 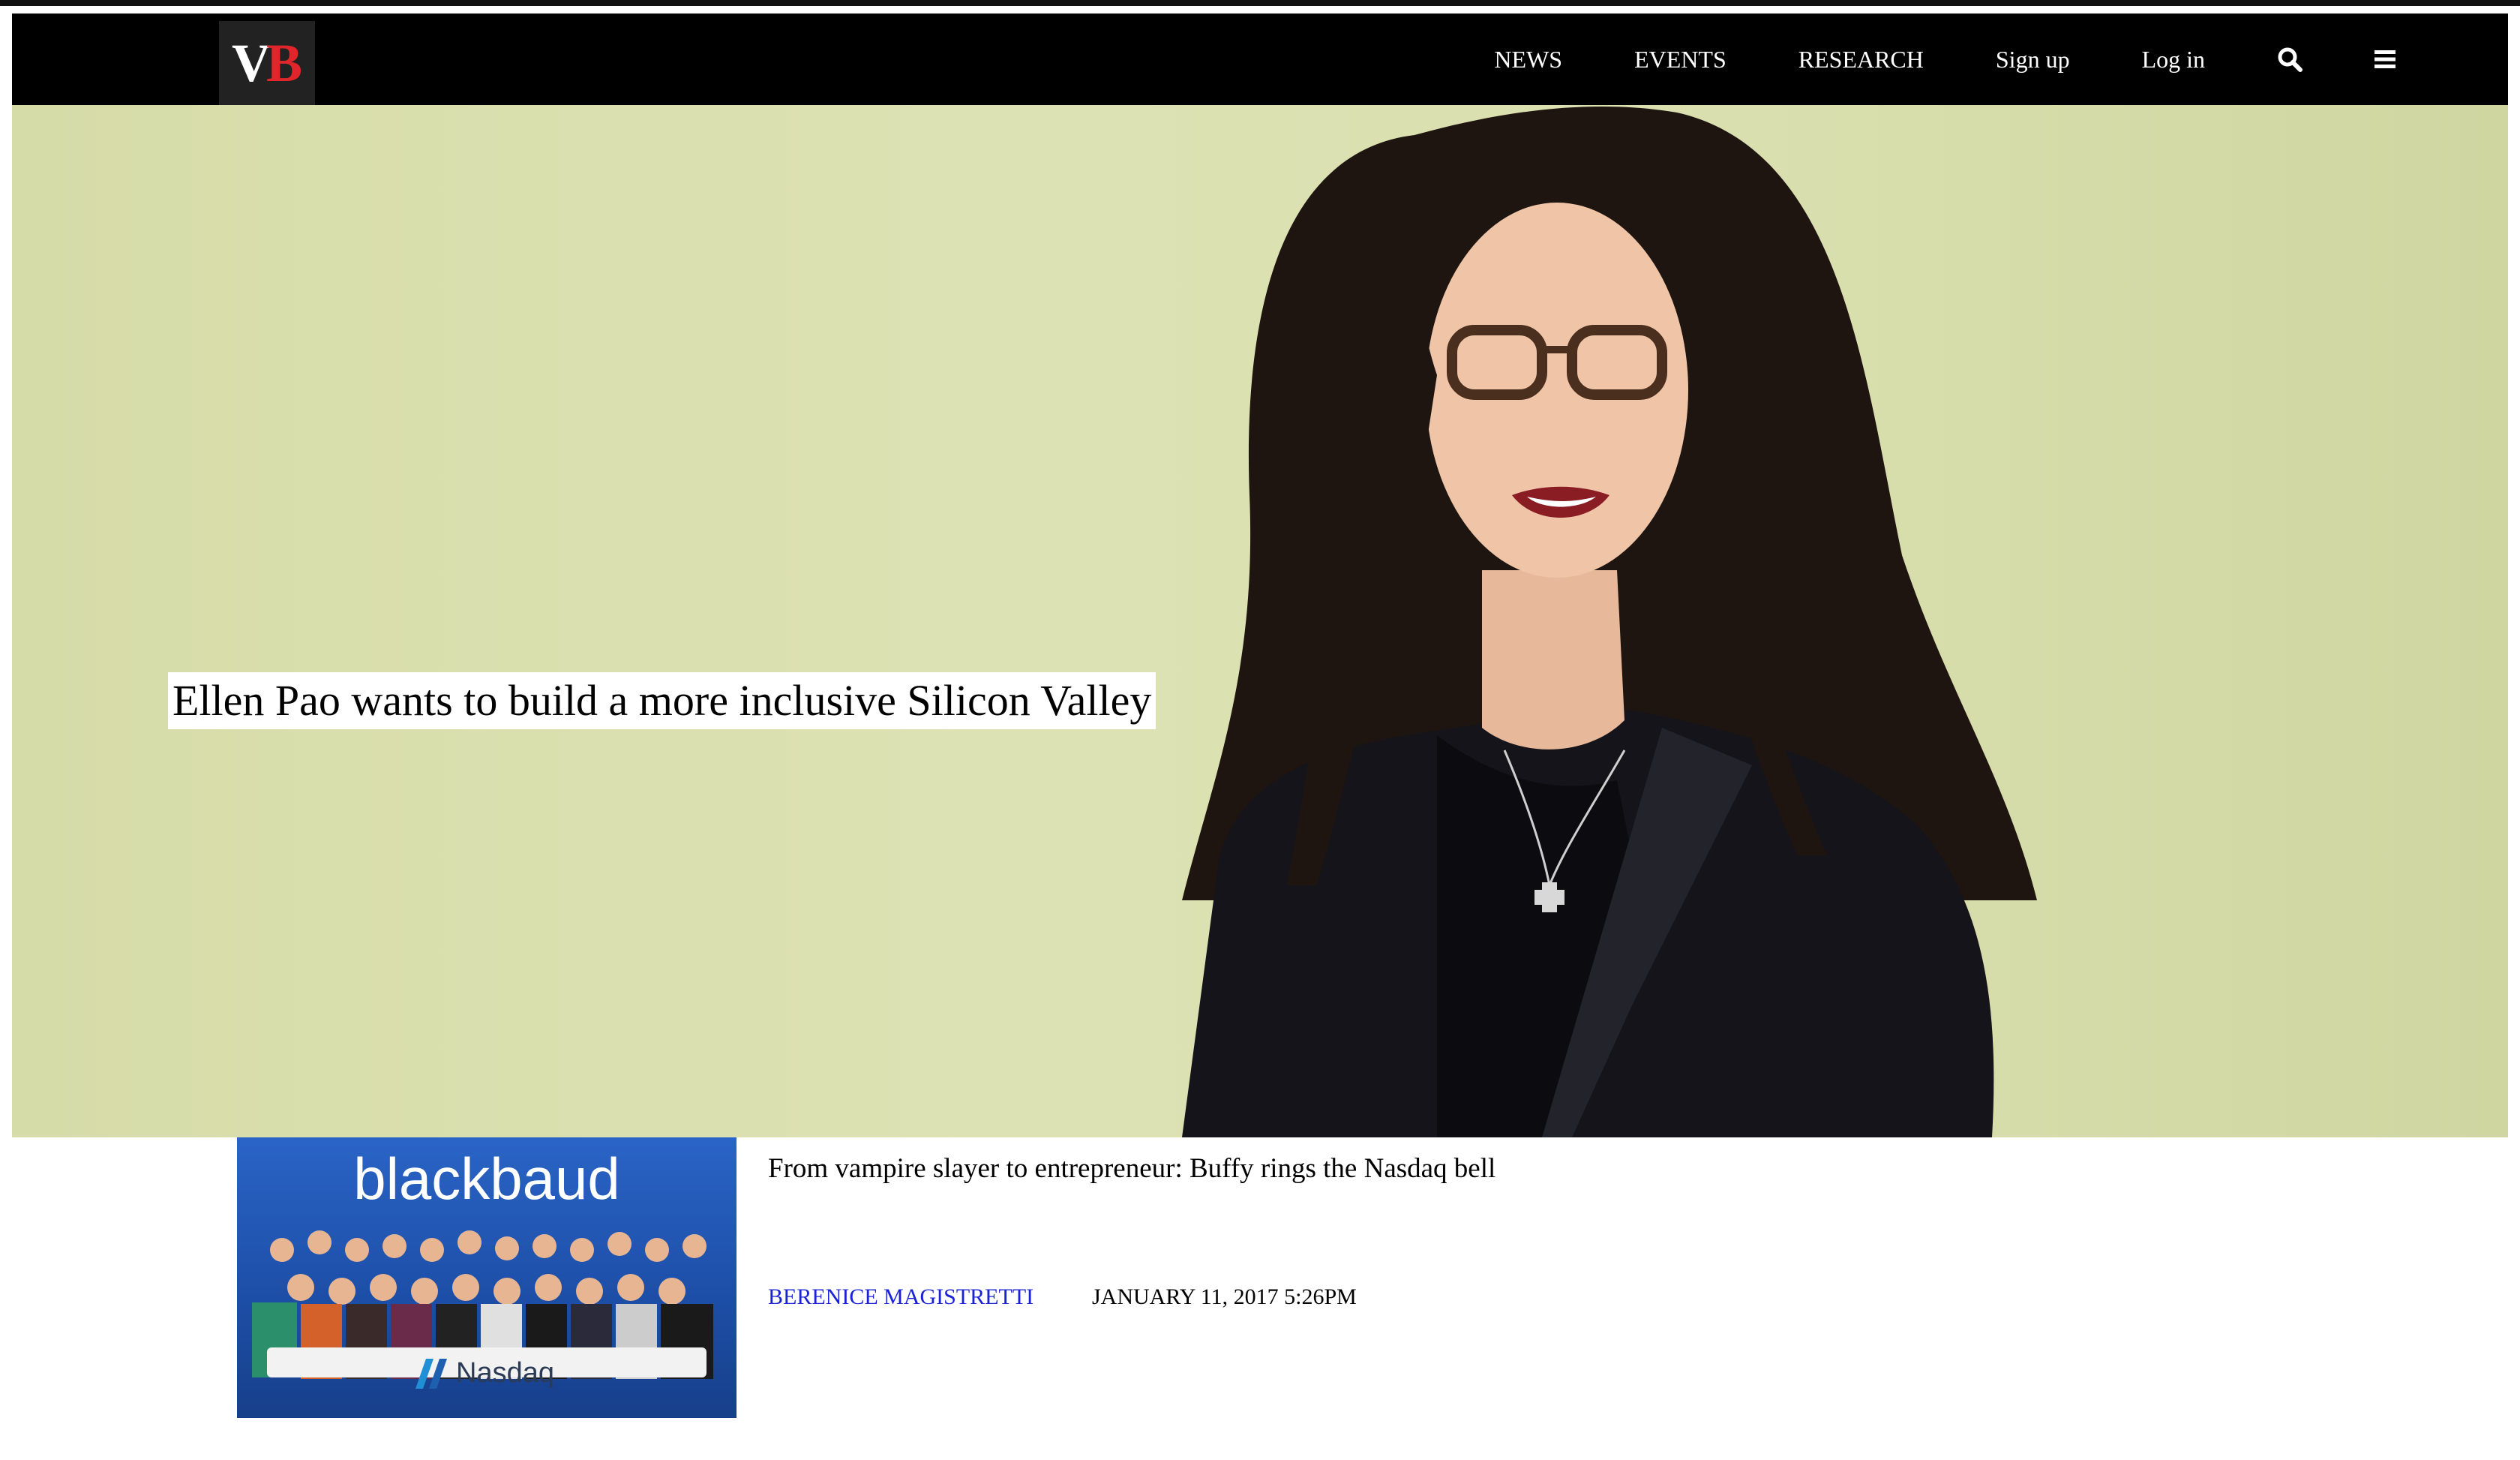 I want to click on story-thumbnail: blackbaud Nasdaq, so click(x=486, y=1277).